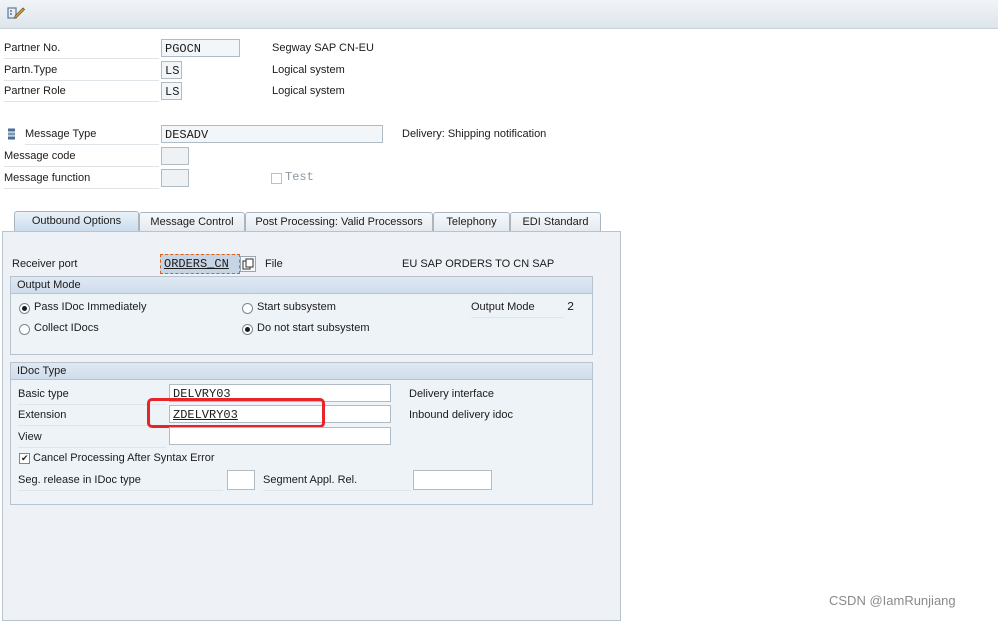  I want to click on start-subsystem-radio, so click(247, 308).